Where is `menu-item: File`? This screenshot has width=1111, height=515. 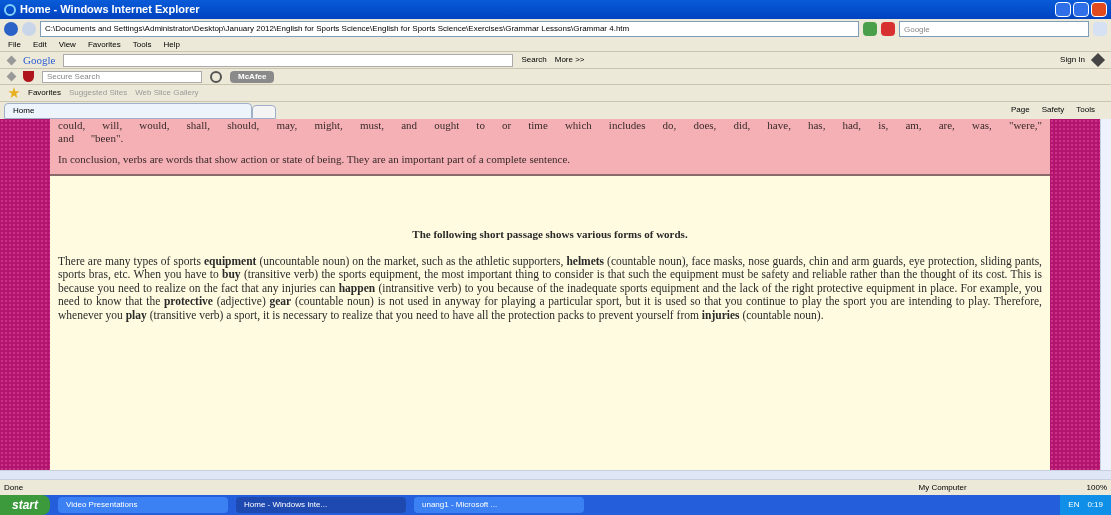
menu-item: File is located at coordinates (14, 45).